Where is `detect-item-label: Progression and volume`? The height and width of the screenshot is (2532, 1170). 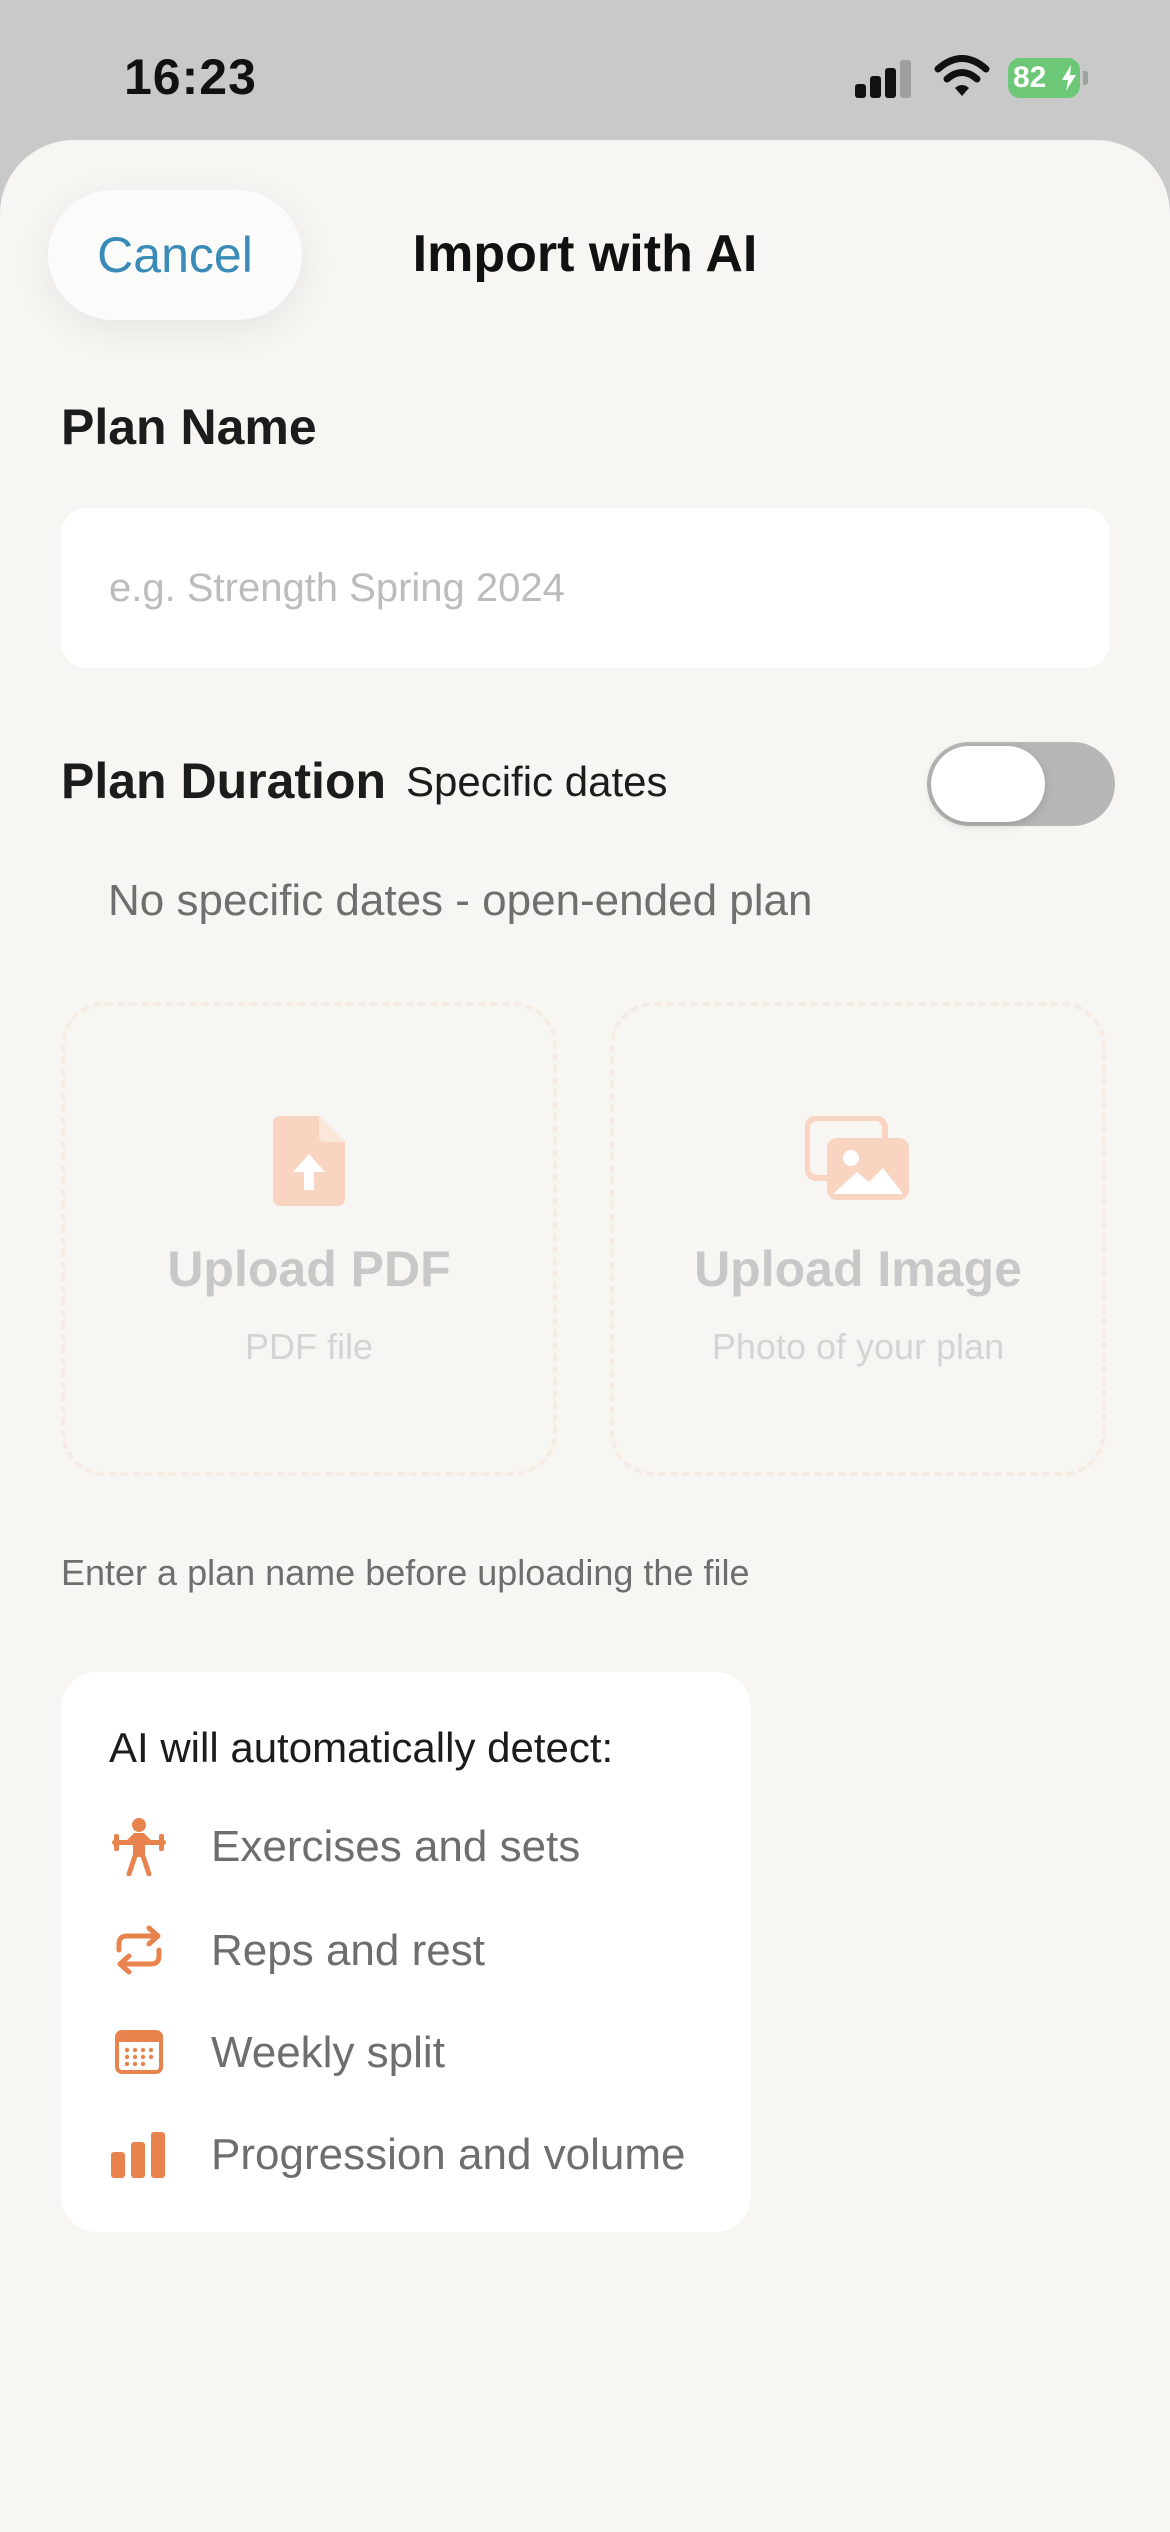
detect-item-label: Progression and volume is located at coordinates (448, 2154).